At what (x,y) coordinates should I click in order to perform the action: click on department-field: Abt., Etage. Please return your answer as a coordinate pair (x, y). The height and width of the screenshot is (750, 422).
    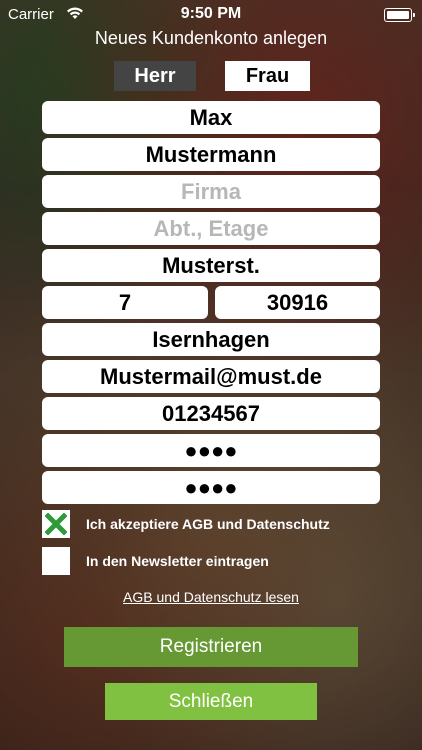
    Looking at the image, I should click on (211, 228).